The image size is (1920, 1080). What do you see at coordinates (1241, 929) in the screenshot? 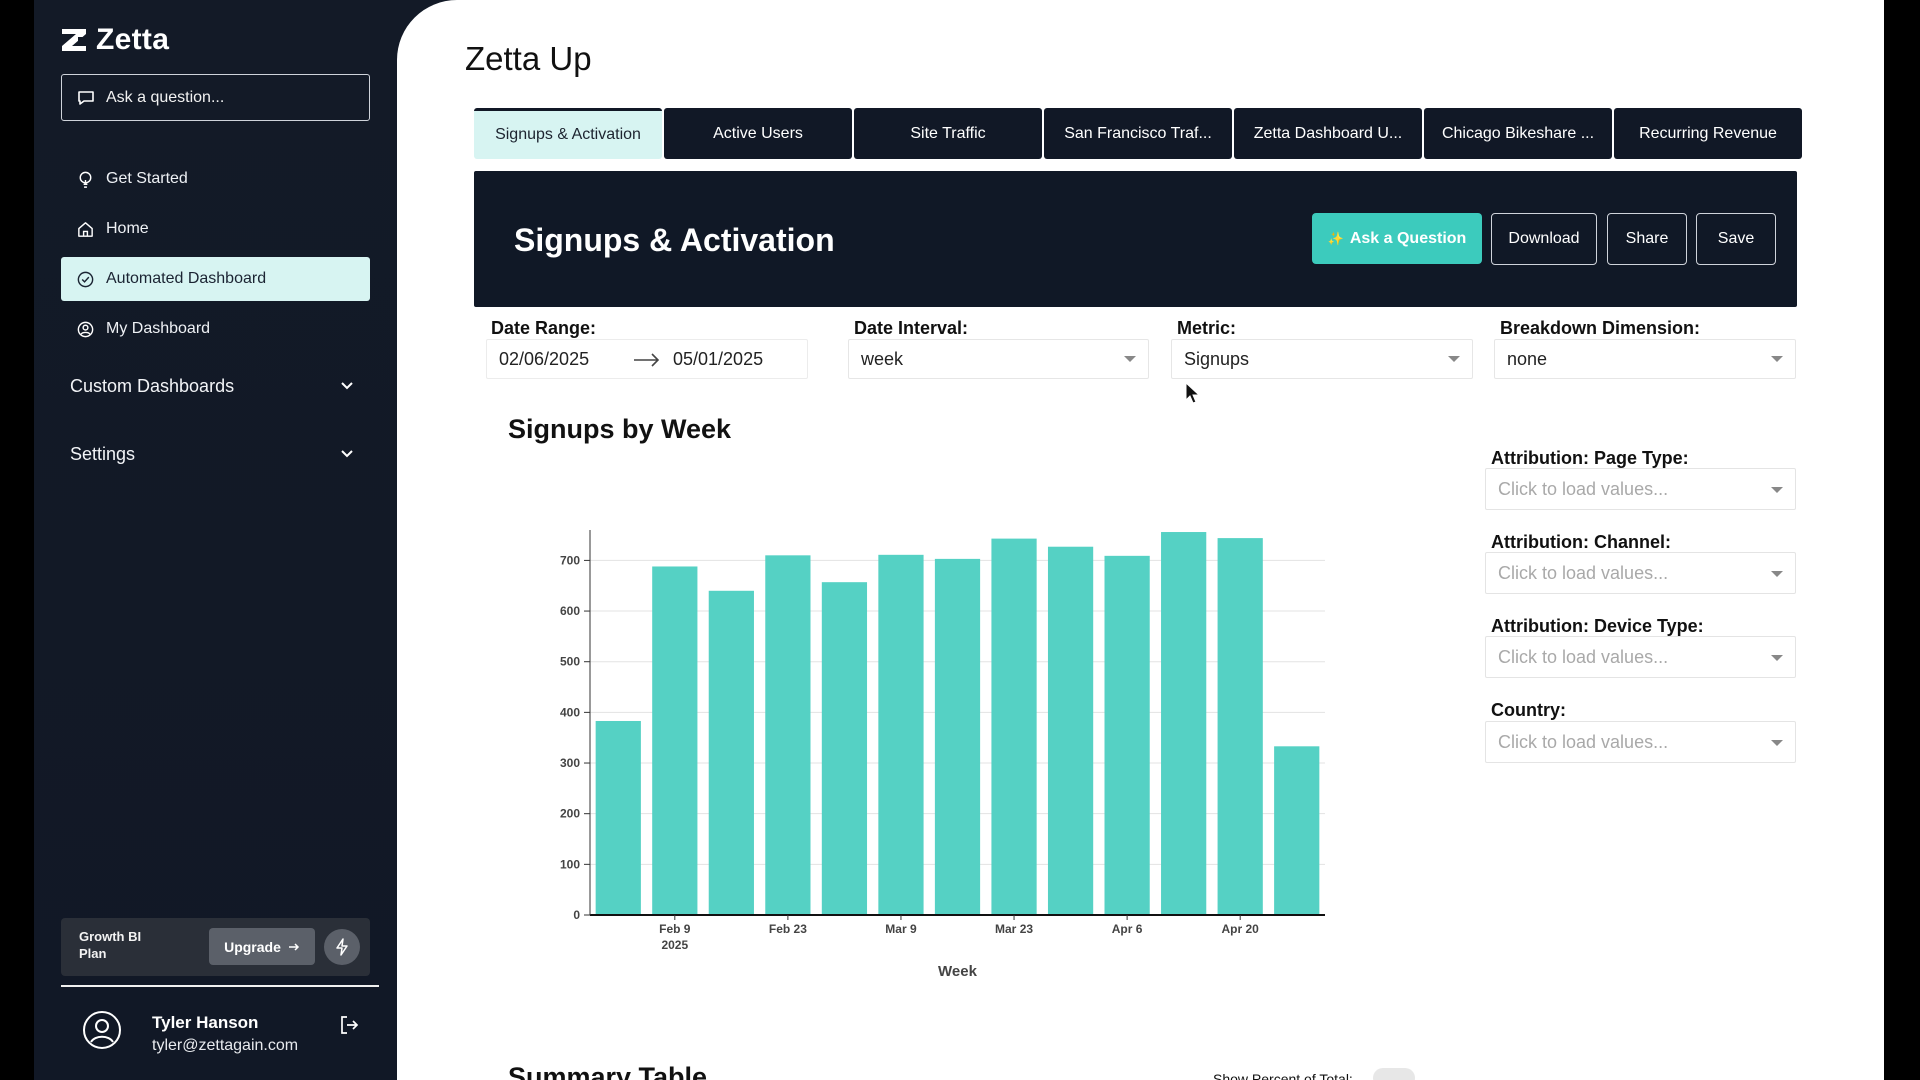
I see `x-tick-label: Apr 20` at bounding box center [1241, 929].